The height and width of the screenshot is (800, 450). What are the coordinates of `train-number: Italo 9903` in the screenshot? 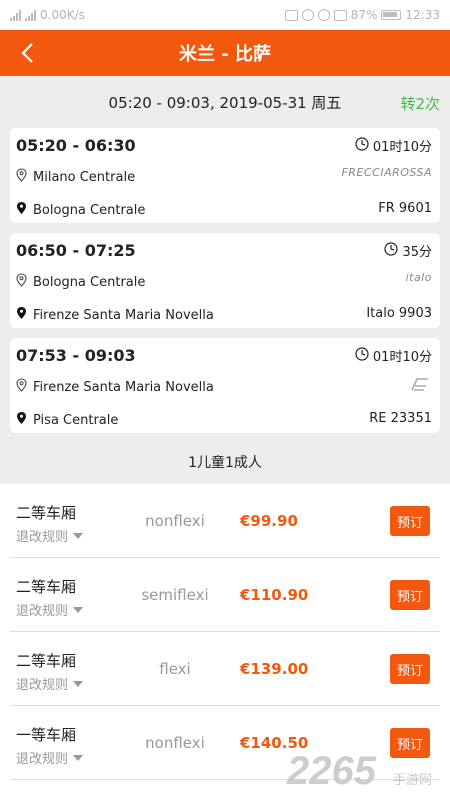 It's located at (399, 313).